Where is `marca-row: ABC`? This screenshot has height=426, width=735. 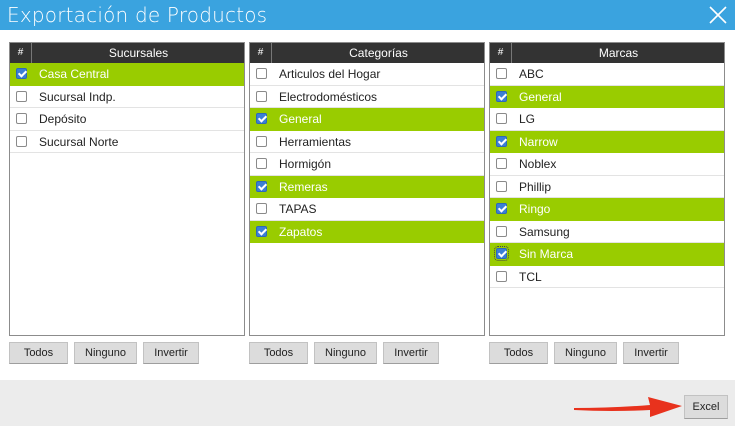
marca-row: ABC is located at coordinates (607, 74).